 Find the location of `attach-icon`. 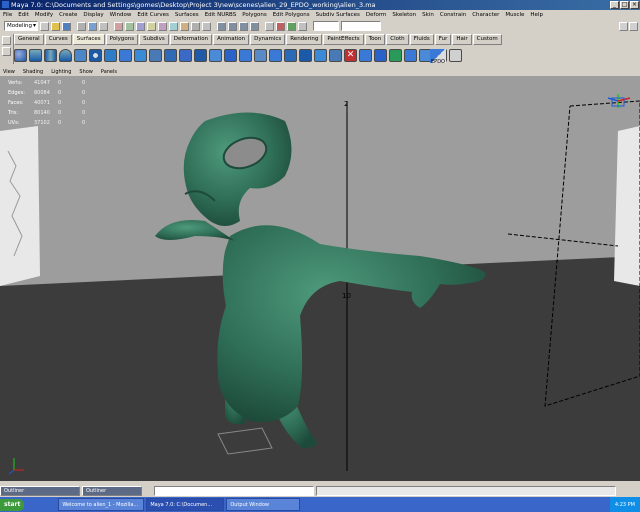

attach-icon is located at coordinates (305, 55).